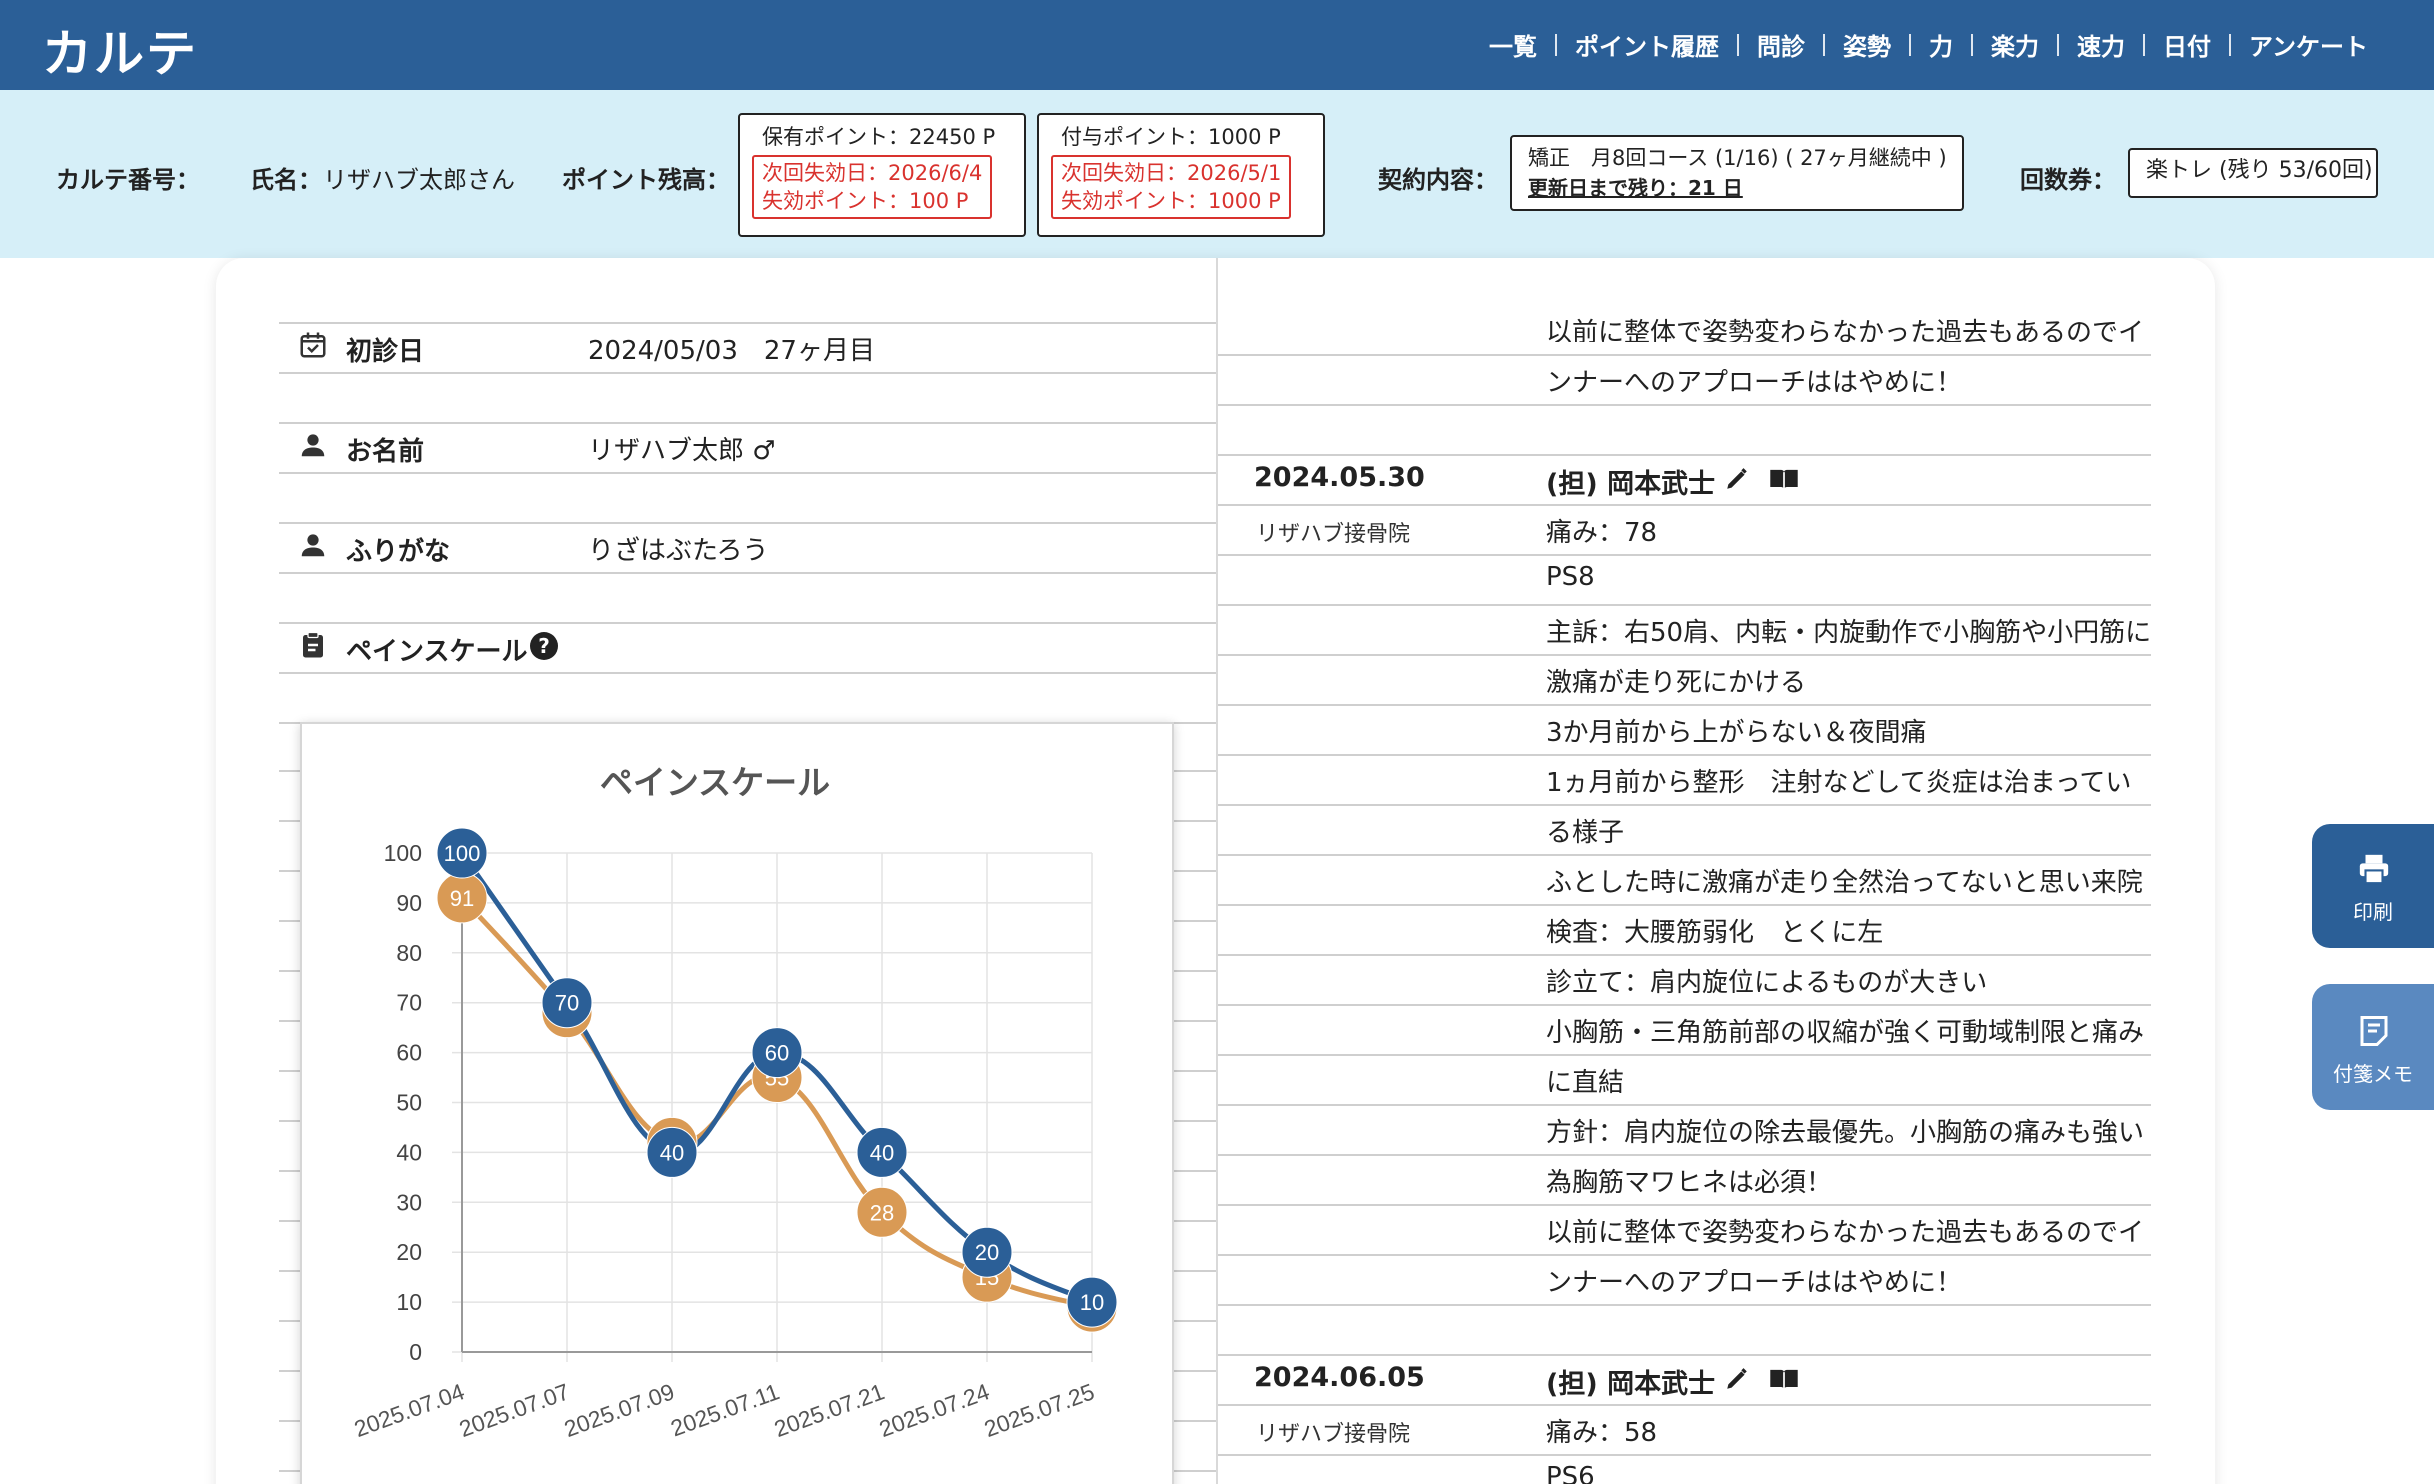 Image resolution: width=2434 pixels, height=1484 pixels. I want to click on granted-points-expire-amount: 失効ポイント：1000 P, so click(1171, 201).